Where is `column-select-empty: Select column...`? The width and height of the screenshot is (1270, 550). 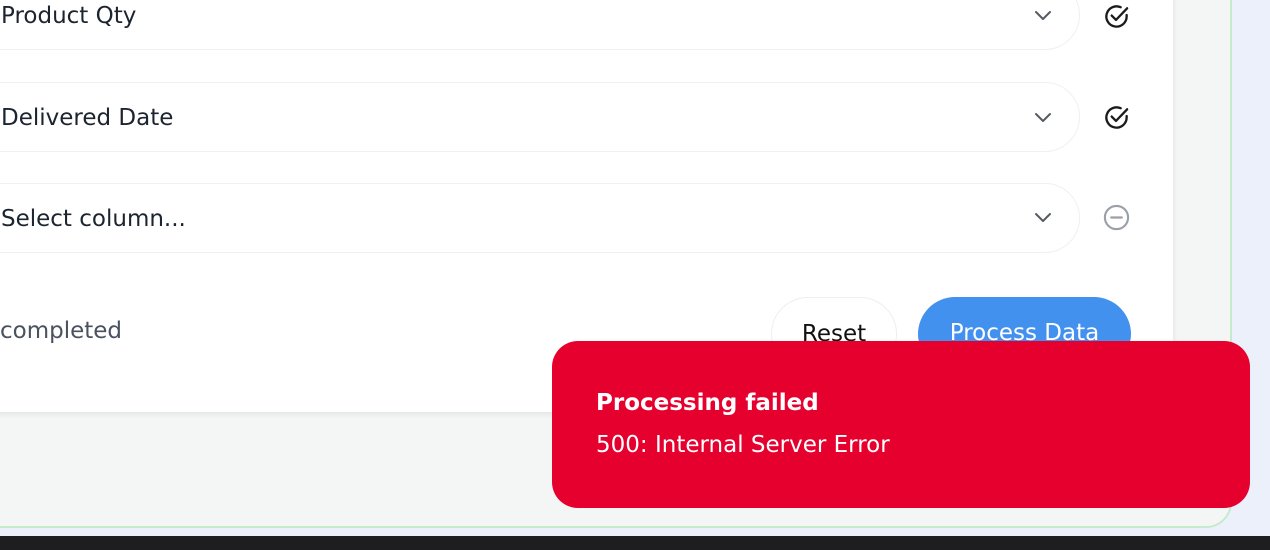 column-select-empty: Select column... is located at coordinates (540, 218).